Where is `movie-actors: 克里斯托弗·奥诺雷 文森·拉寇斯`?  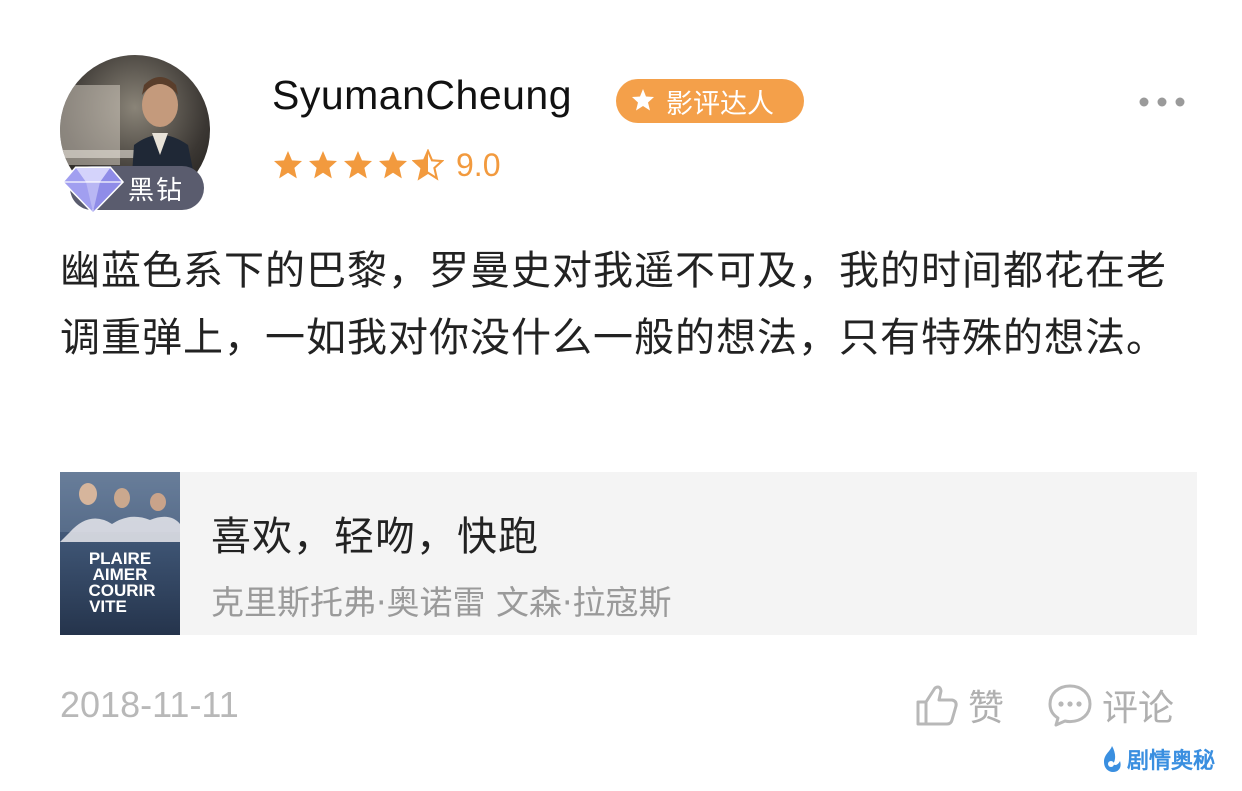 movie-actors: 克里斯托弗·奥诺雷 文森·拉寇斯 is located at coordinates (441, 602).